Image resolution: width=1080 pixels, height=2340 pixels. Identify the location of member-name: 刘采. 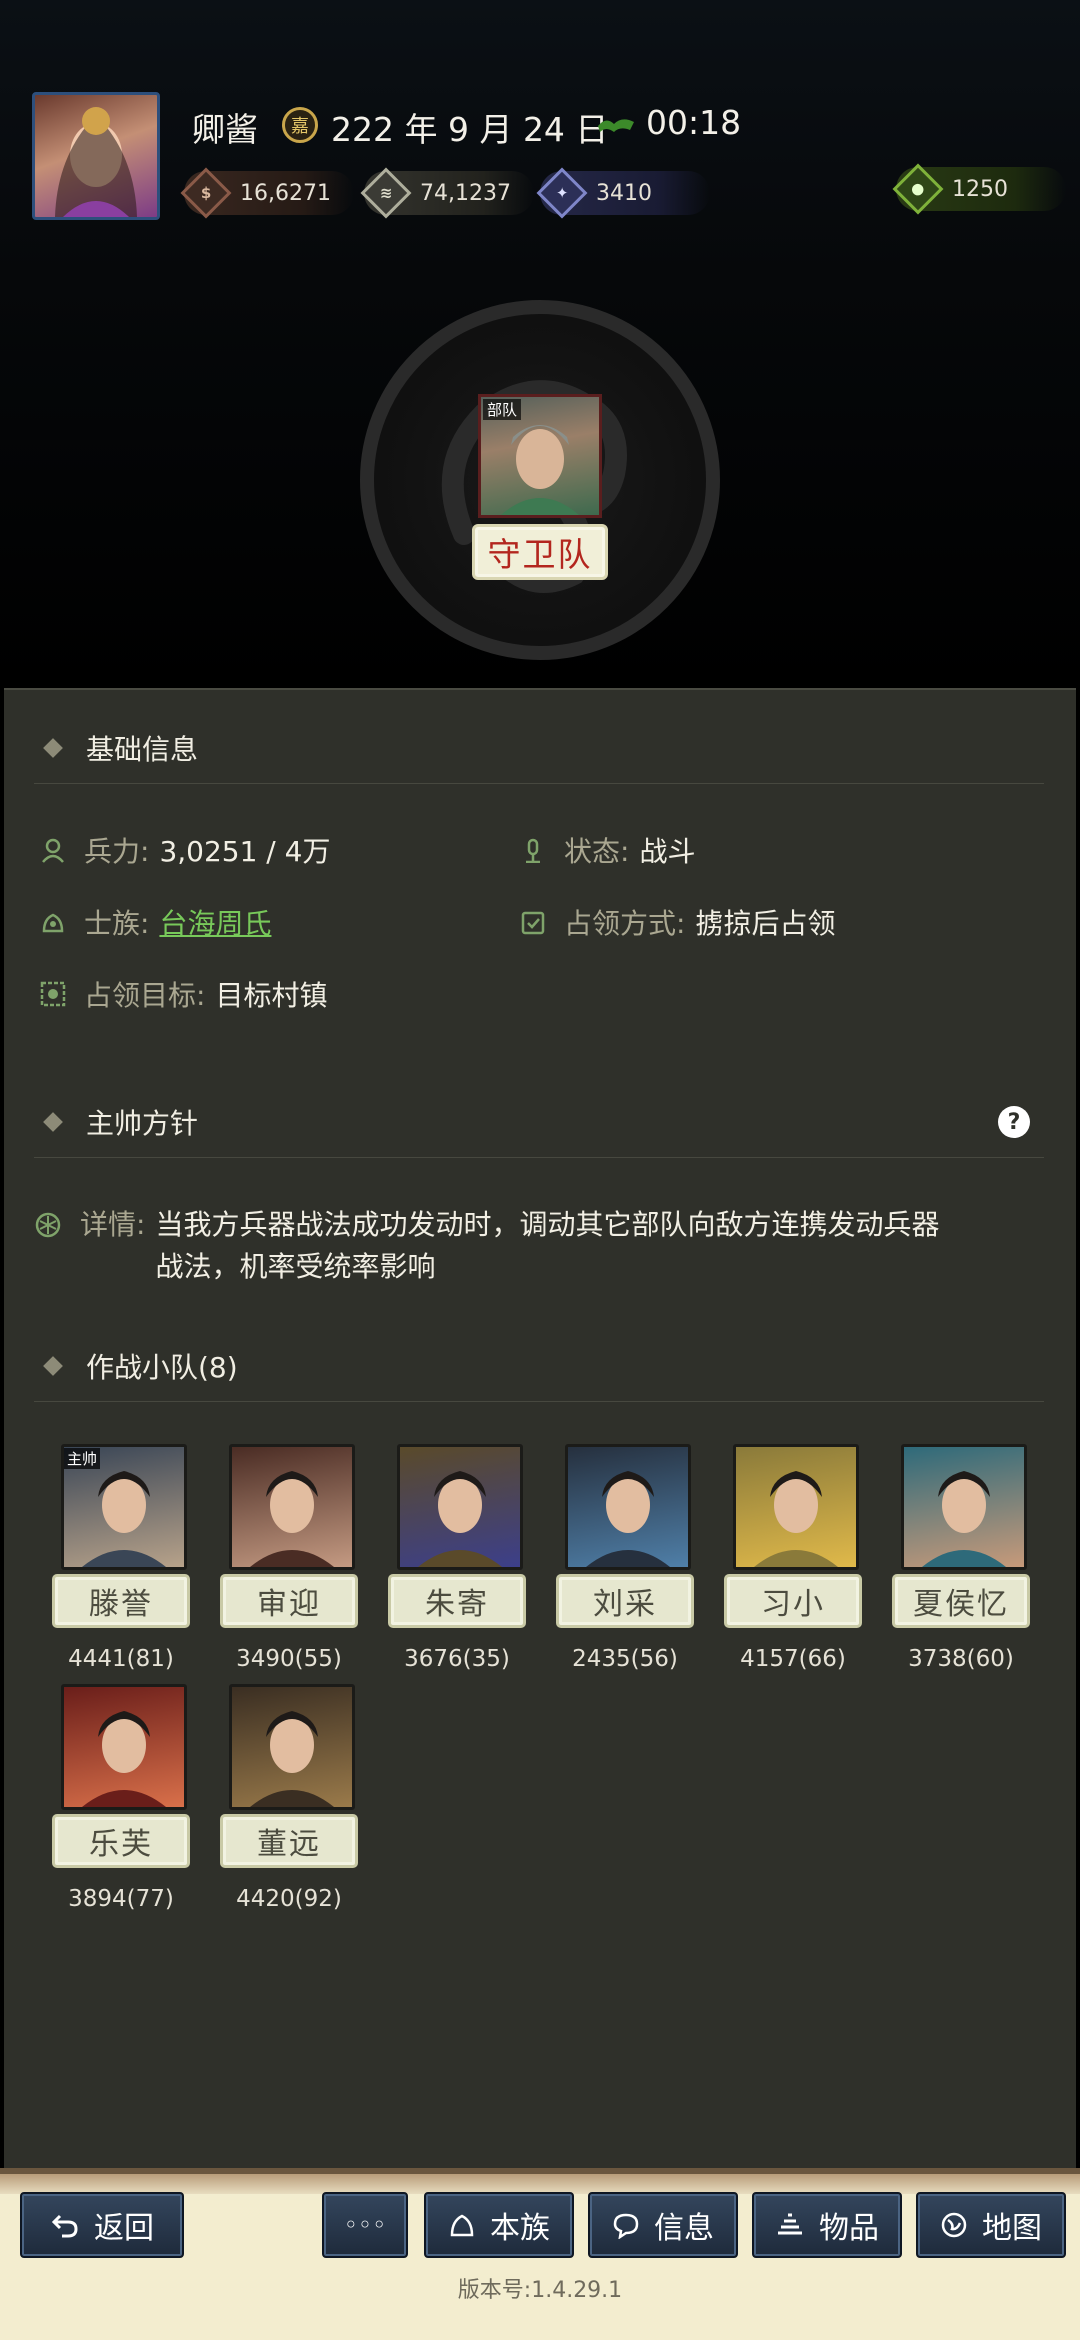
(625, 1601).